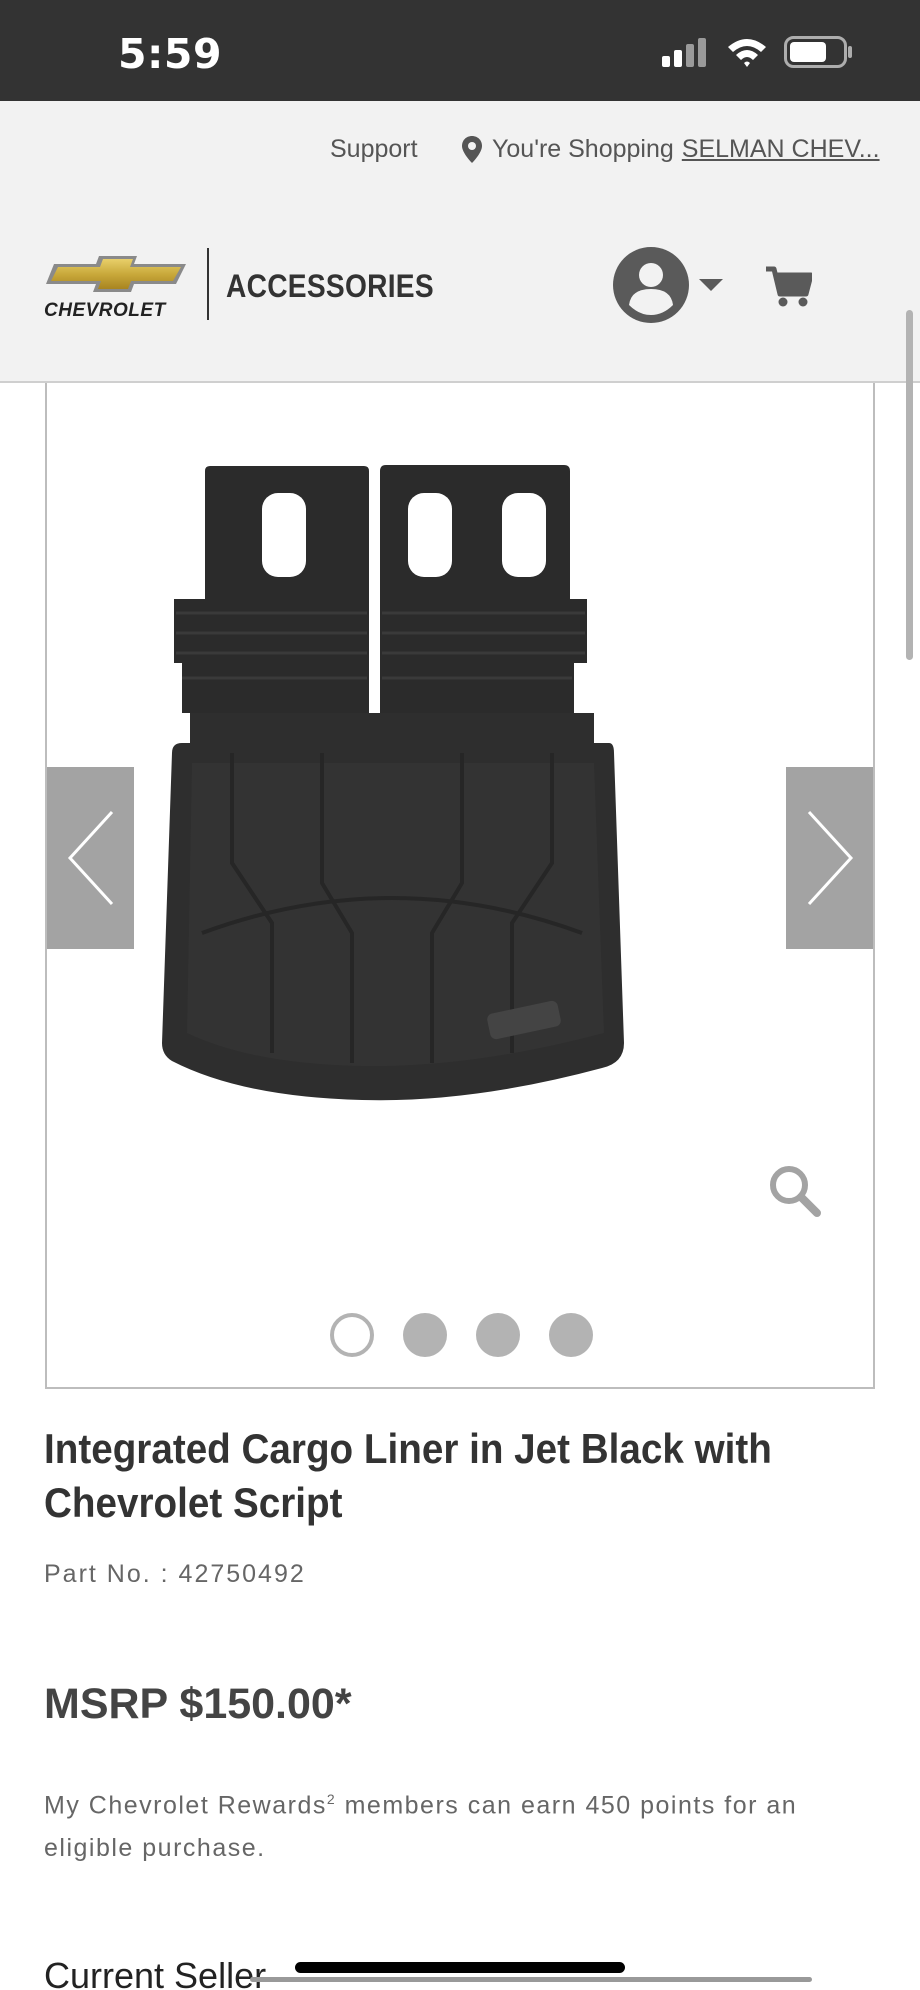 The height and width of the screenshot is (1990, 920). What do you see at coordinates (711, 285) in the screenshot?
I see `chevron-down-icon` at bounding box center [711, 285].